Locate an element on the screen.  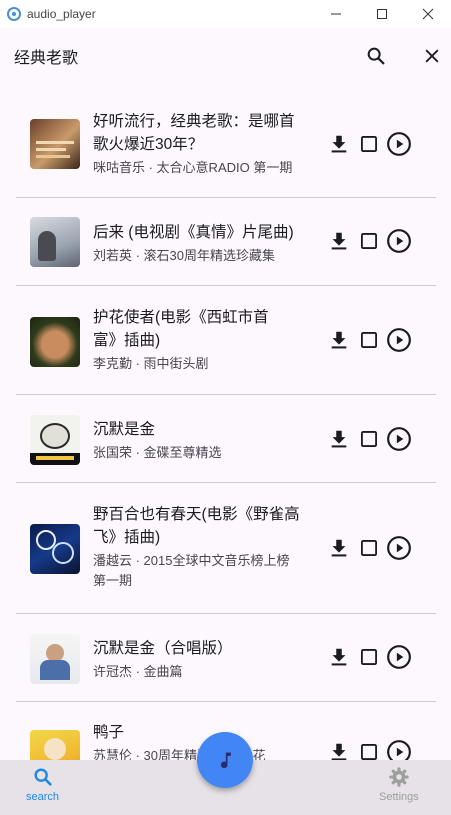
app-logo-icon is located at coordinates (14, 14).